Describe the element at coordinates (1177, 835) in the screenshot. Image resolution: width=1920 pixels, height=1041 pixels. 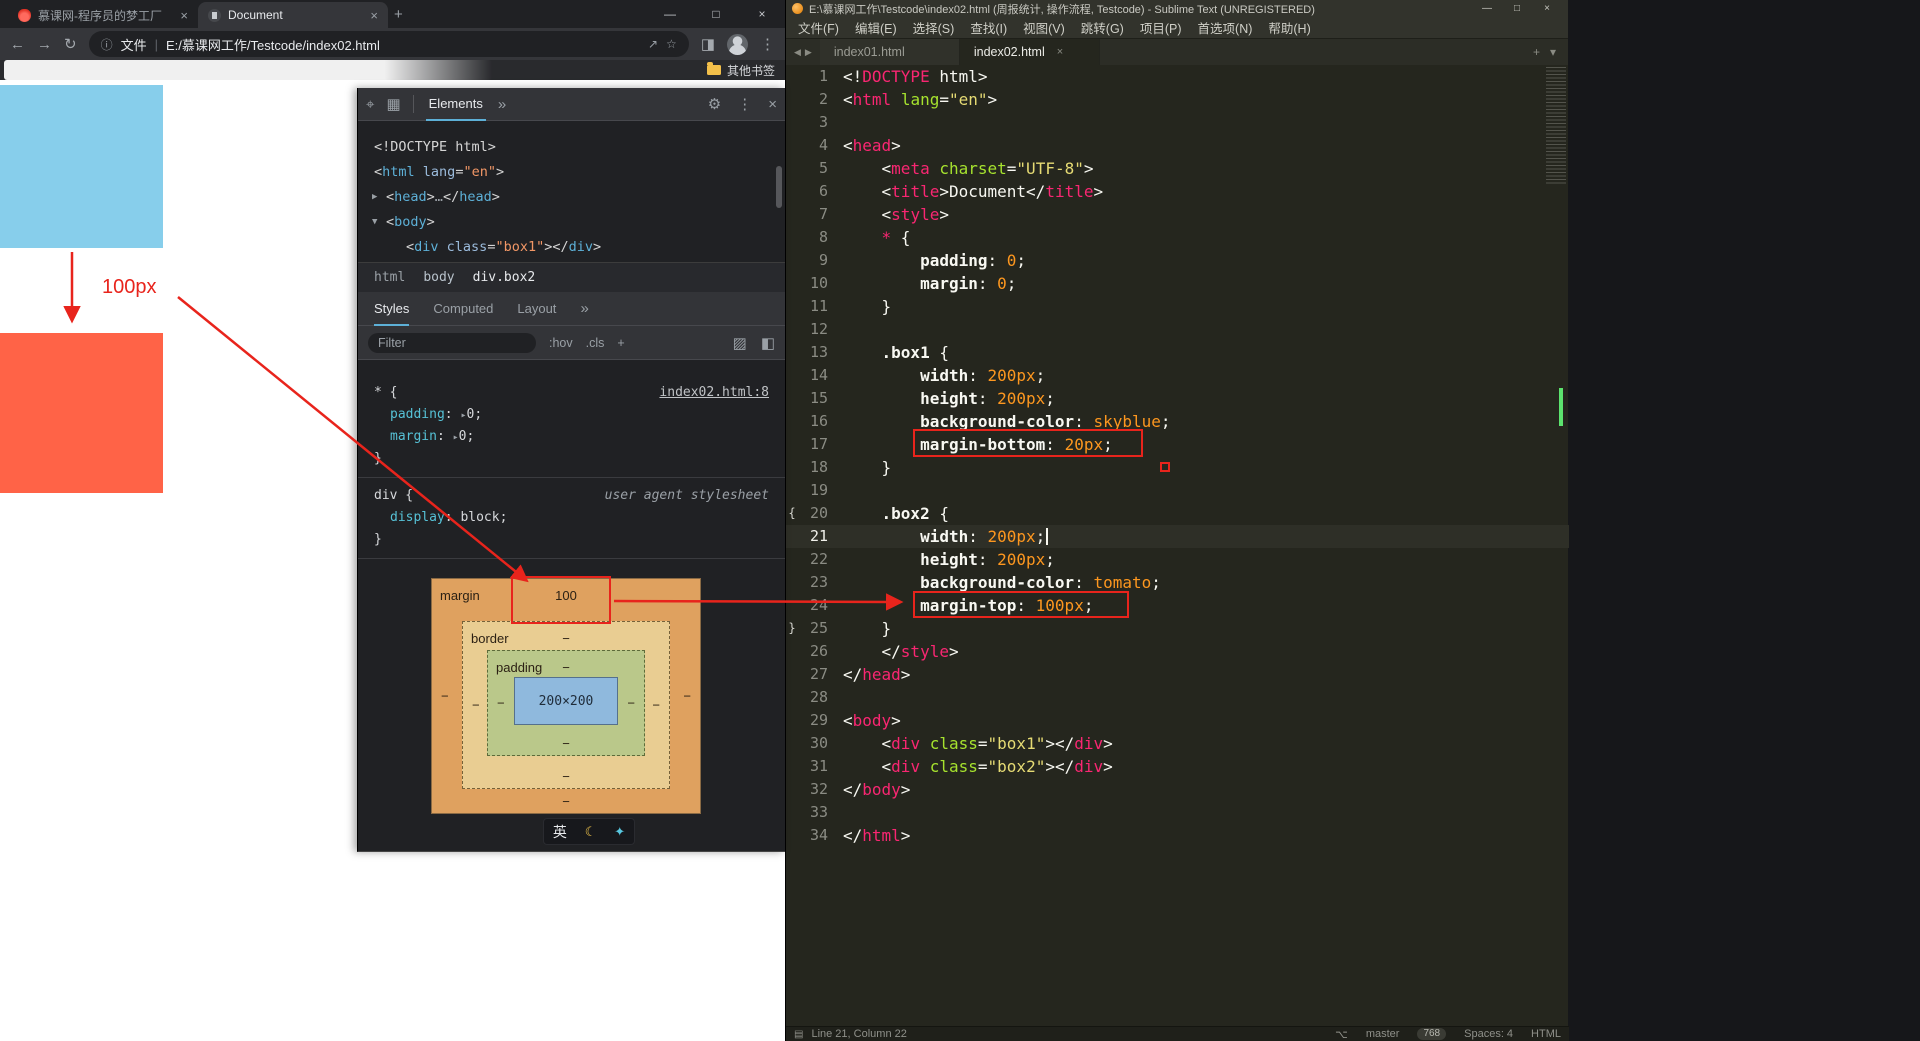
I see `code-line: 34 </html>` at that location.